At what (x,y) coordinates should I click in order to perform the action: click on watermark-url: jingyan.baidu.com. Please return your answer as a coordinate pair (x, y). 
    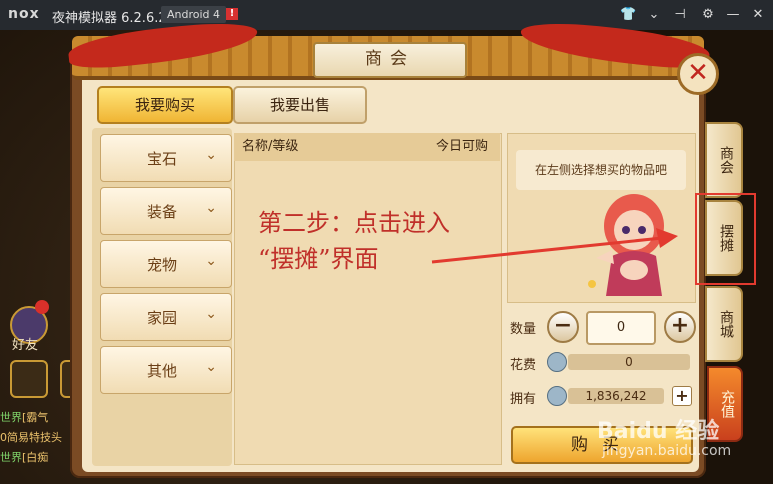
    Looking at the image, I should click on (667, 451).